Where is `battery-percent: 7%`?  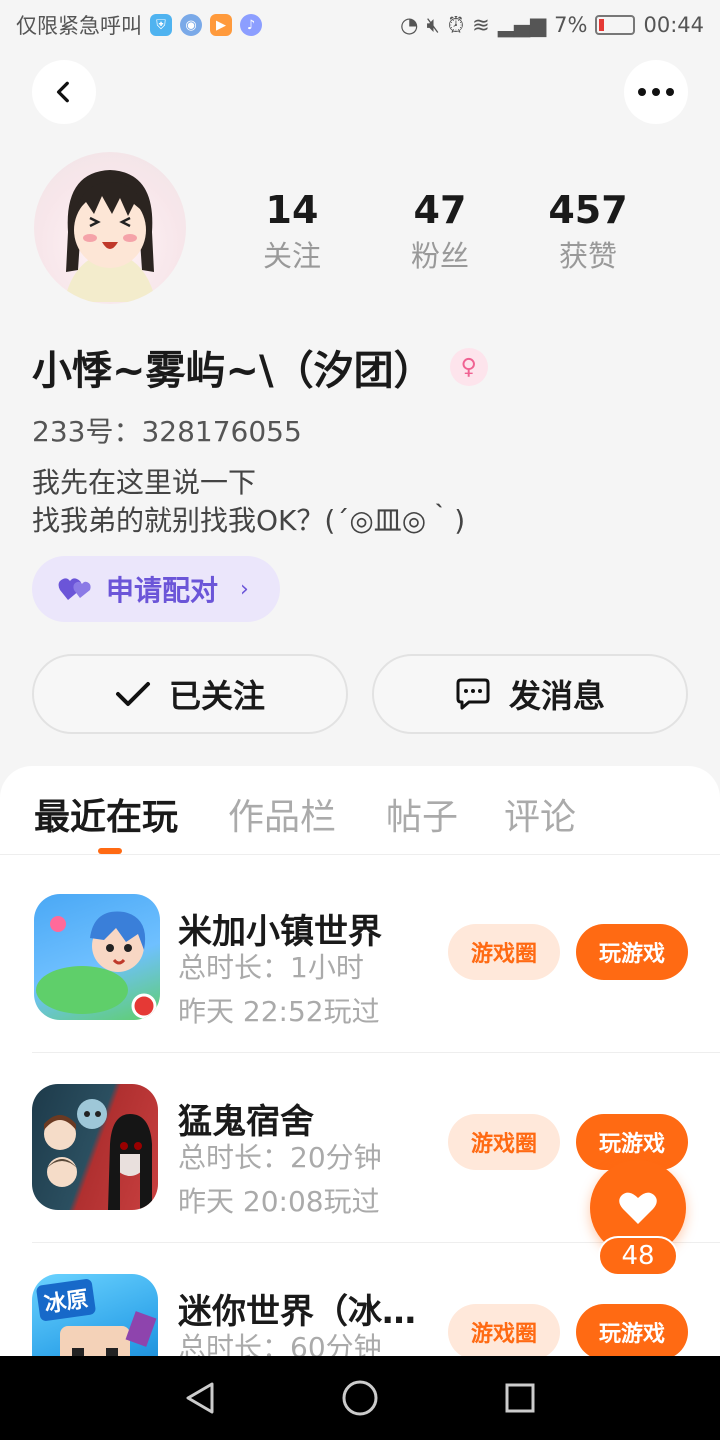
battery-percent: 7% is located at coordinates (571, 25).